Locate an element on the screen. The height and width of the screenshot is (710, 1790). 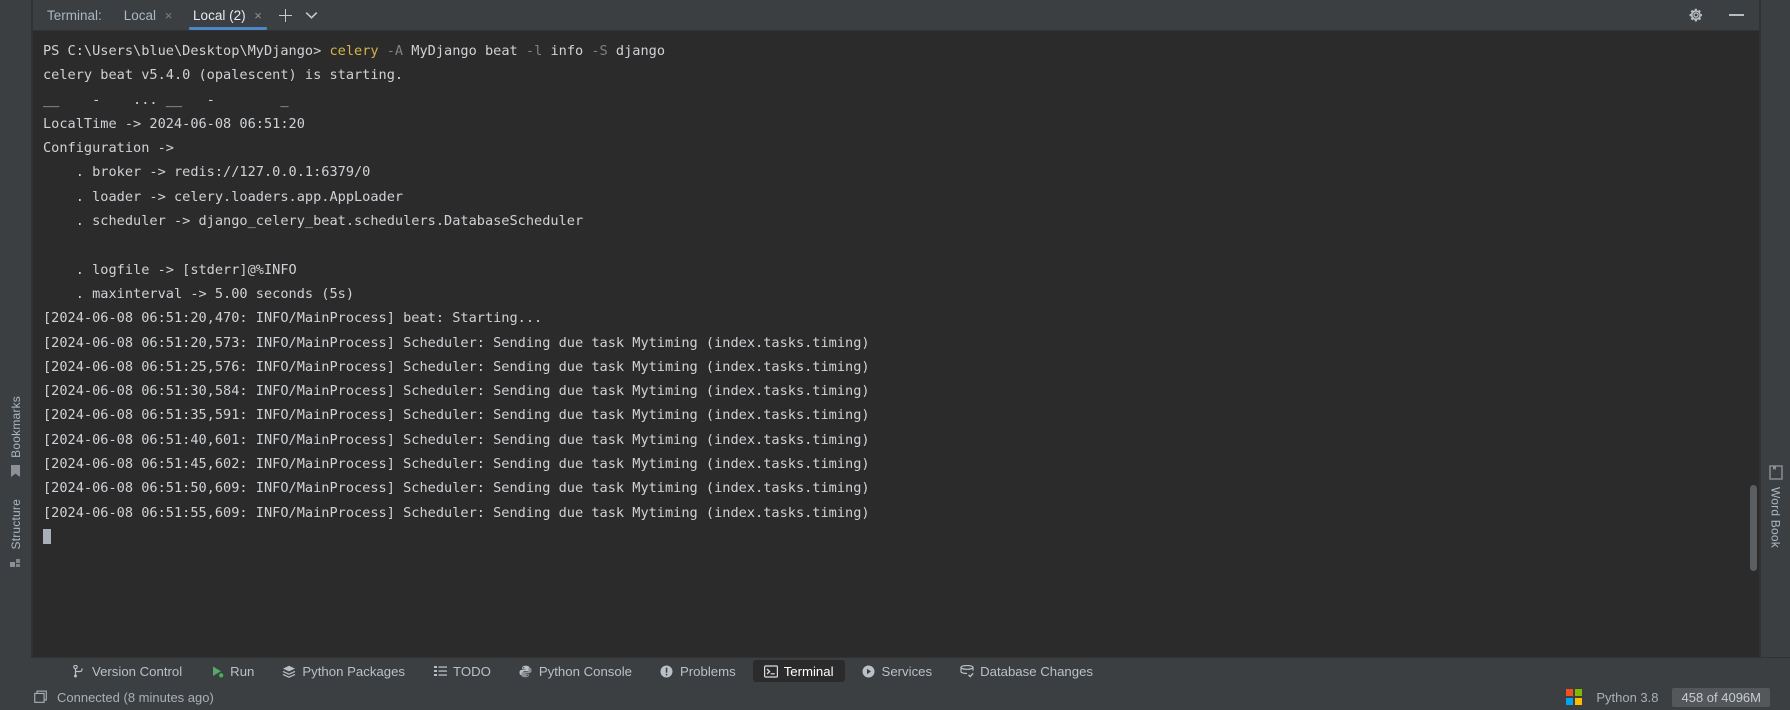
tool-button-problems: Problems is located at coordinates (698, 671).